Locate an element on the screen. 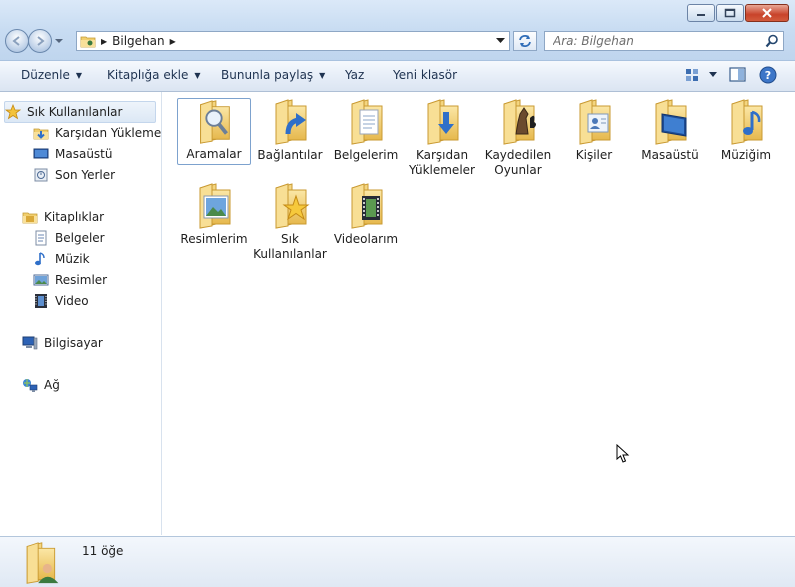 The height and width of the screenshot is (587, 795). pictures-icon is located at coordinates (41, 280).